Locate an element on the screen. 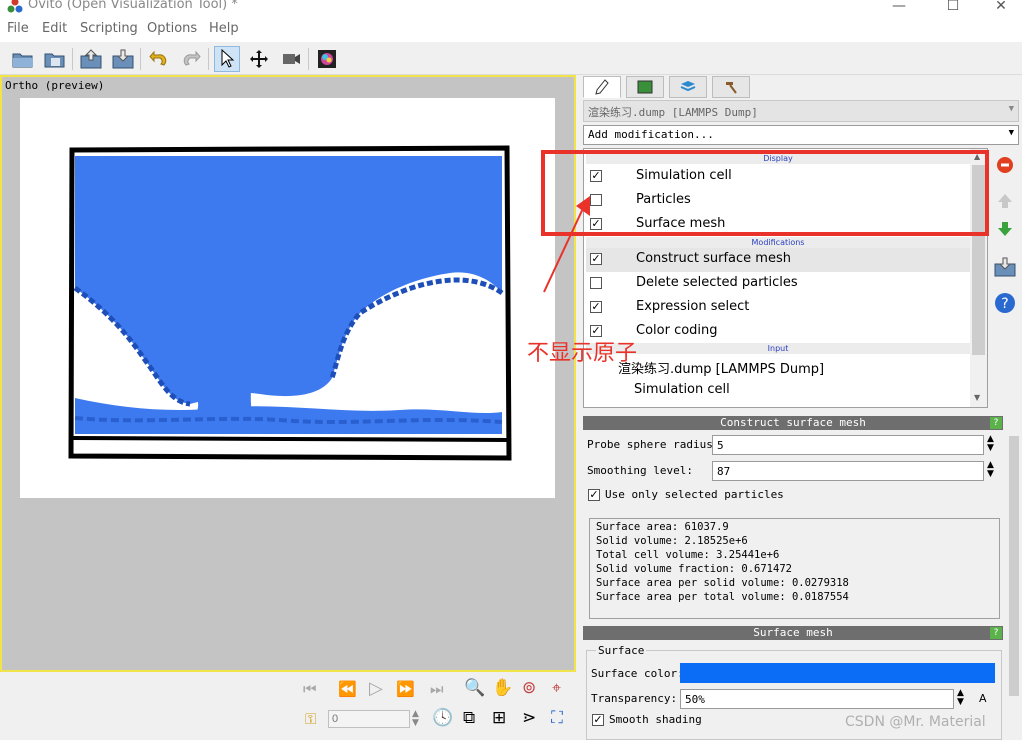 Image resolution: width=1022 pixels, height=740 pixels. smoothing-level-spinner: ▲ ▼ is located at coordinates (990, 470).